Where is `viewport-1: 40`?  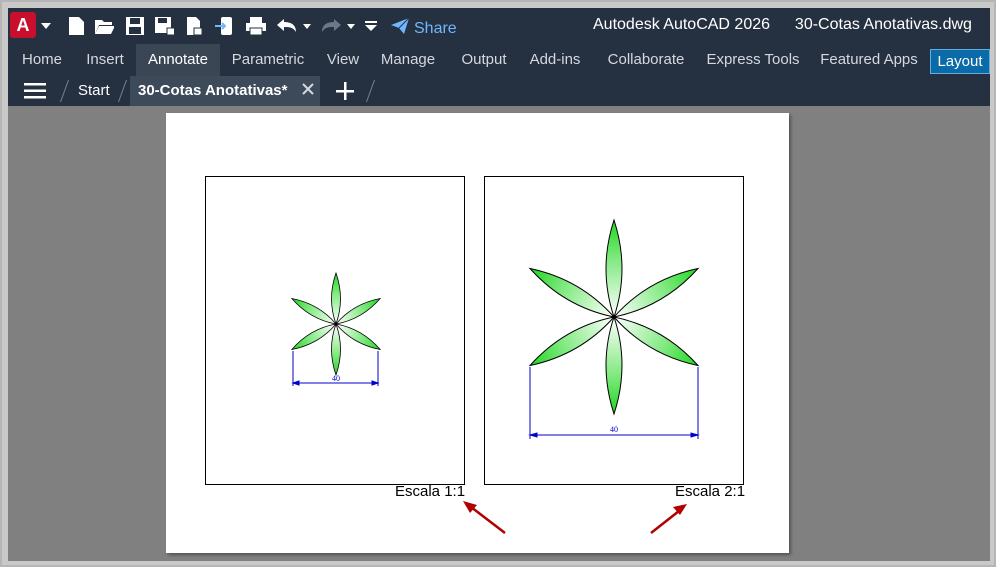
viewport-1: 40 is located at coordinates (335, 330).